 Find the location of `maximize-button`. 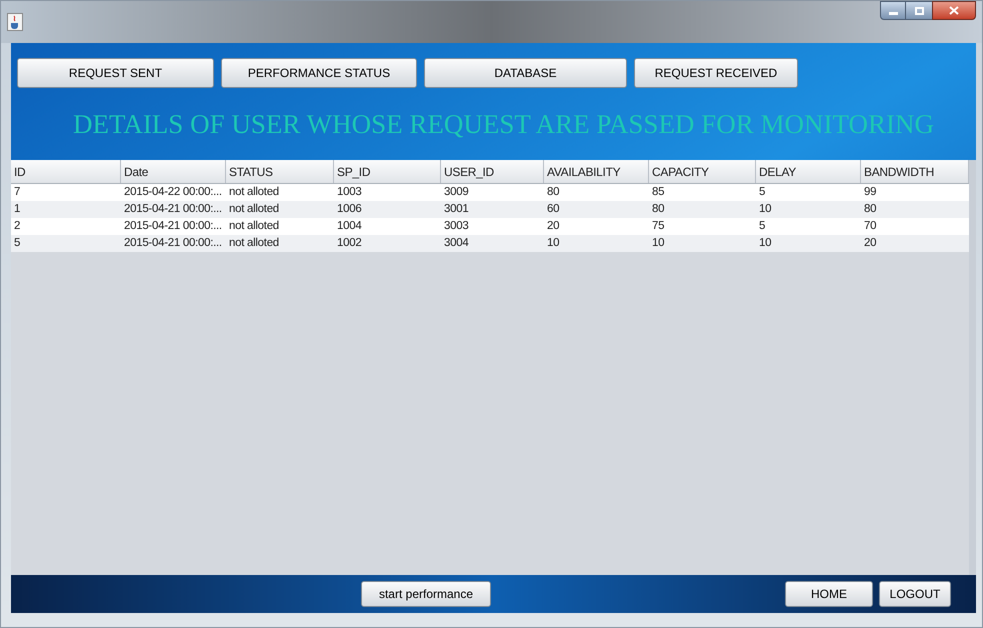

maximize-button is located at coordinates (919, 10).